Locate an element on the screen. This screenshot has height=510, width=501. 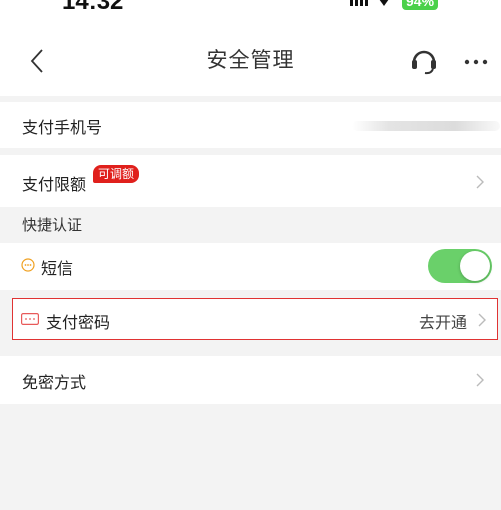
password-free-label: 免密方式 is located at coordinates (54, 382).